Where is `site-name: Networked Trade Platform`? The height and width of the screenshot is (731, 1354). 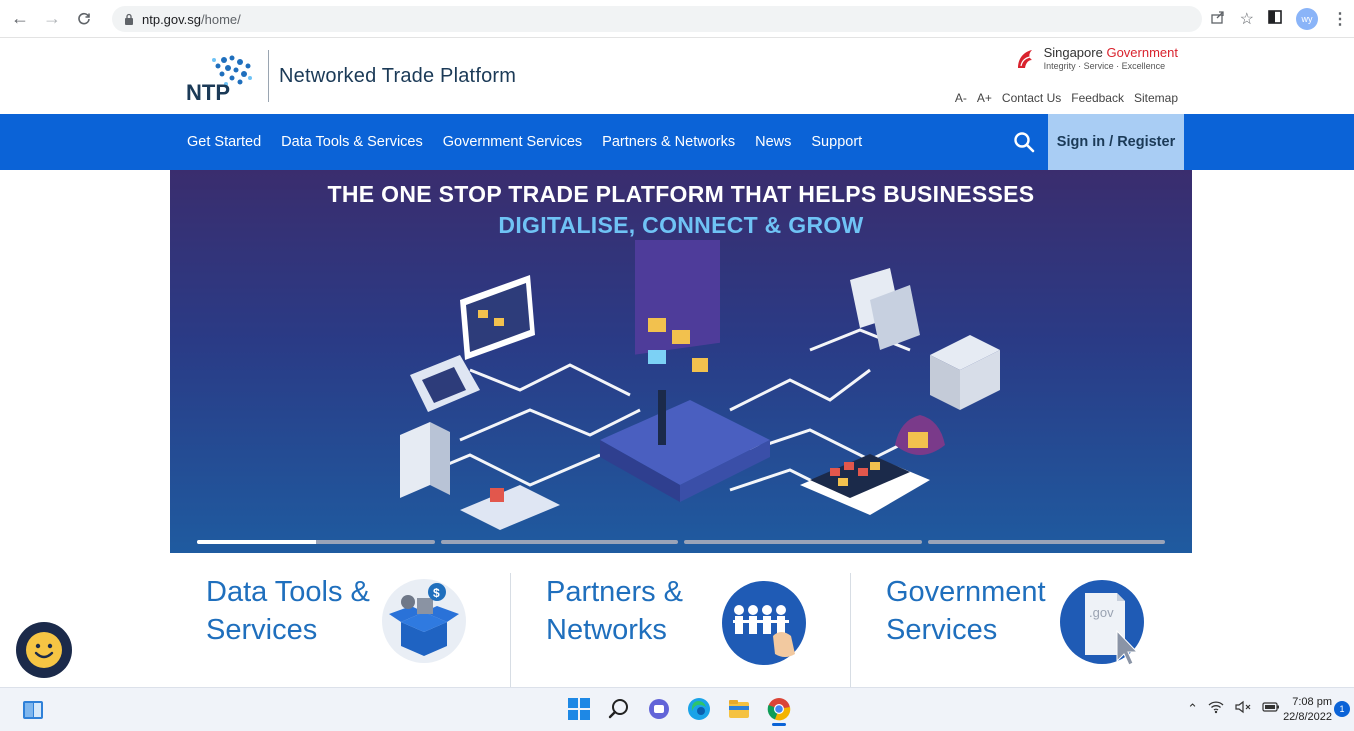 site-name: Networked Trade Platform is located at coordinates (398, 75).